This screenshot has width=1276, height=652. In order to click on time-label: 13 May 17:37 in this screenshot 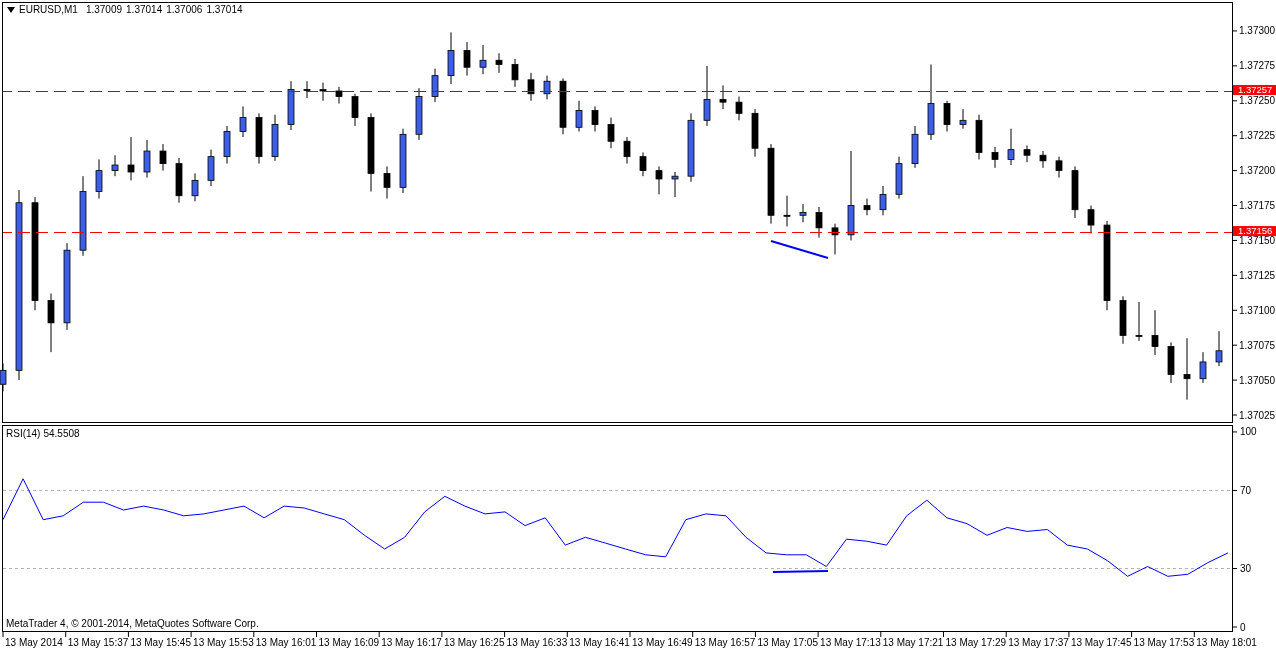, I will do `click(1038, 642)`.